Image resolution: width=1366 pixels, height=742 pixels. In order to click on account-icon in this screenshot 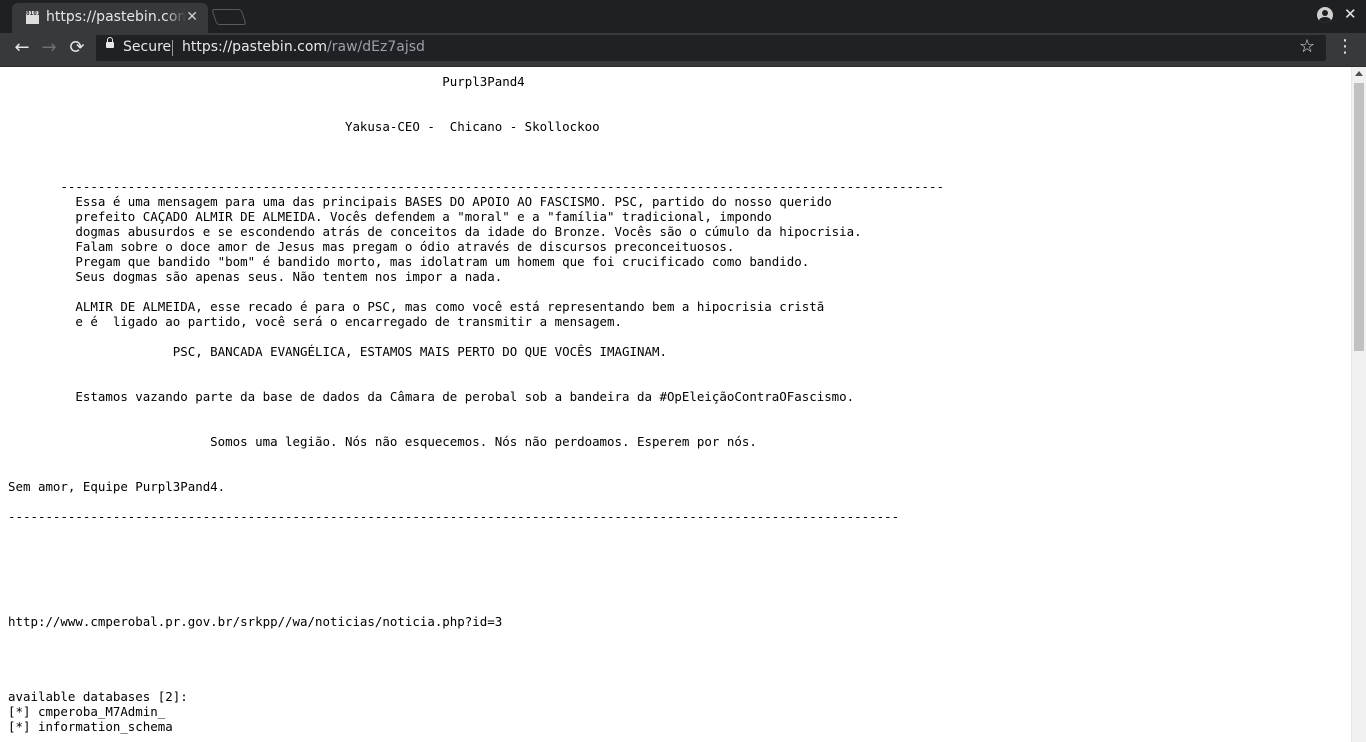, I will do `click(1325, 15)`.